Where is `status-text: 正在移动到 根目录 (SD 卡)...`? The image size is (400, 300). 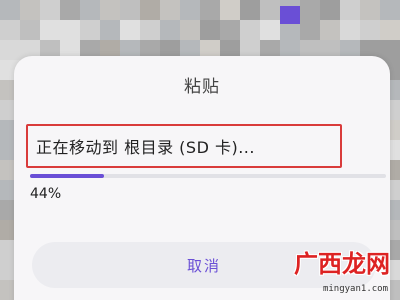
status-text: 正在移动到 根目录 (SD 卡)... is located at coordinates (145, 147).